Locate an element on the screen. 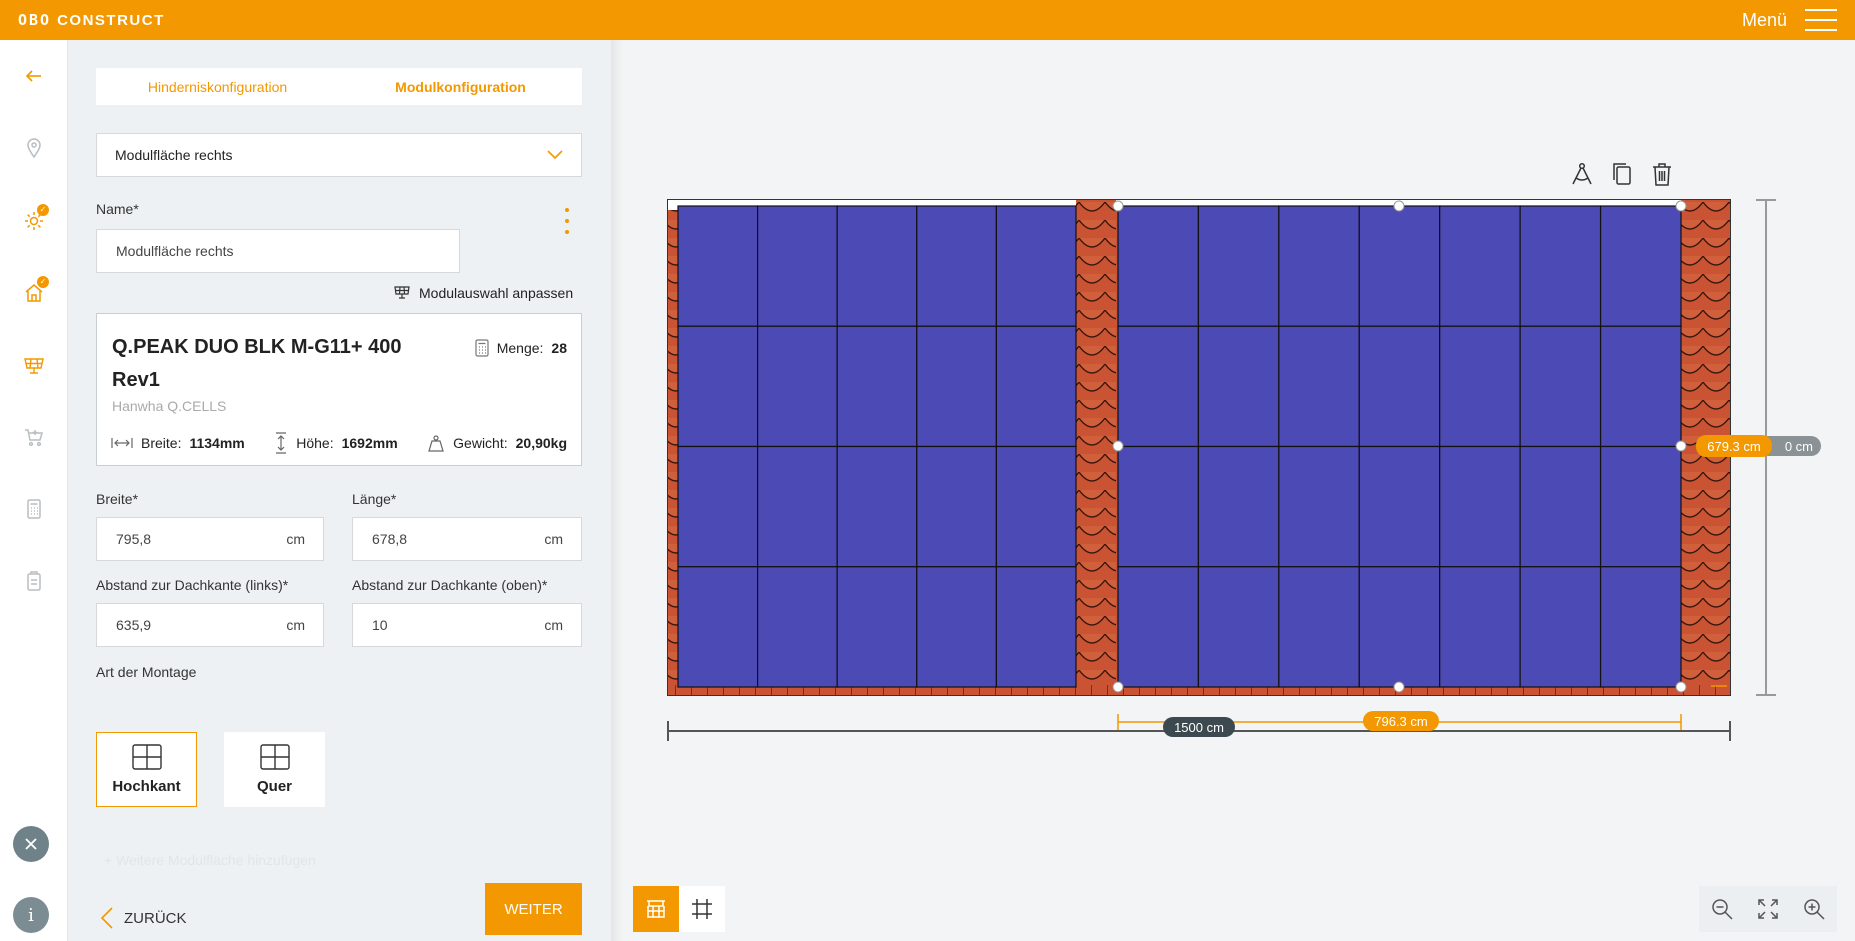 This screenshot has height=941, width=1855. house-icon: ✓ is located at coordinates (34, 293).